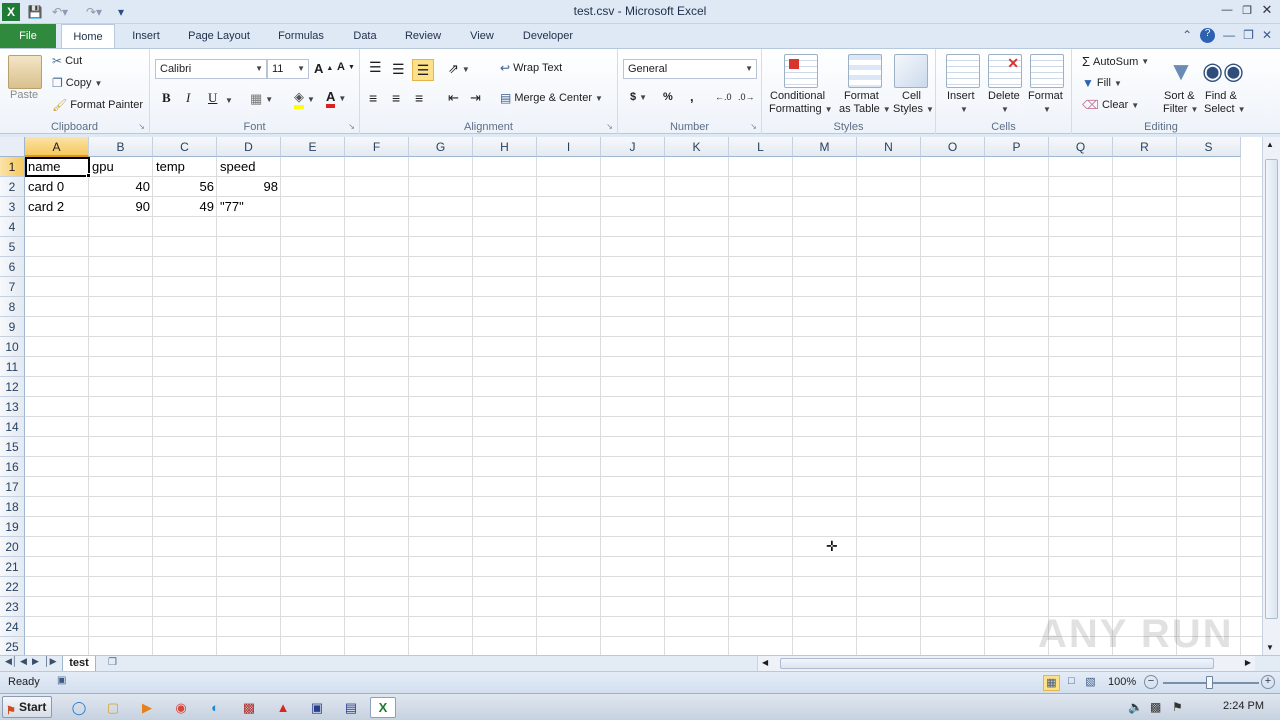 The width and height of the screenshot is (1280, 720). What do you see at coordinates (12, 187) in the screenshot?
I see `row-header-2: 2` at bounding box center [12, 187].